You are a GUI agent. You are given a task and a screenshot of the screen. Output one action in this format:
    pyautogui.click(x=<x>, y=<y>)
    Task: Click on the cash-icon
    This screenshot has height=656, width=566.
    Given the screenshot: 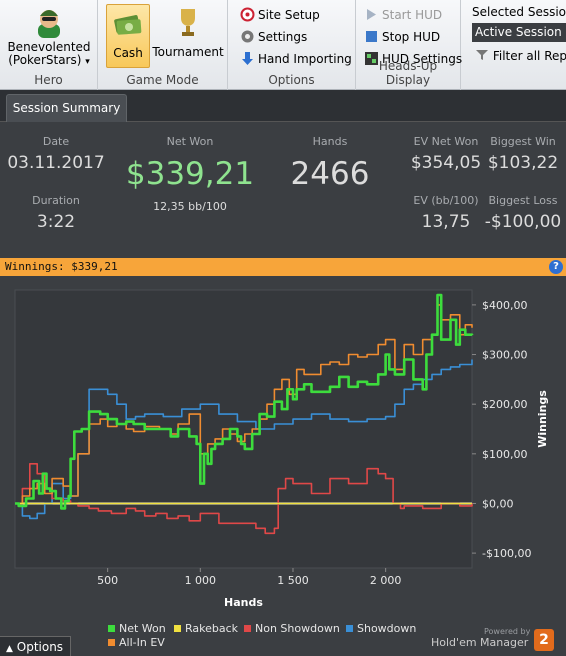 What is the action you would take?
    pyautogui.click(x=128, y=25)
    